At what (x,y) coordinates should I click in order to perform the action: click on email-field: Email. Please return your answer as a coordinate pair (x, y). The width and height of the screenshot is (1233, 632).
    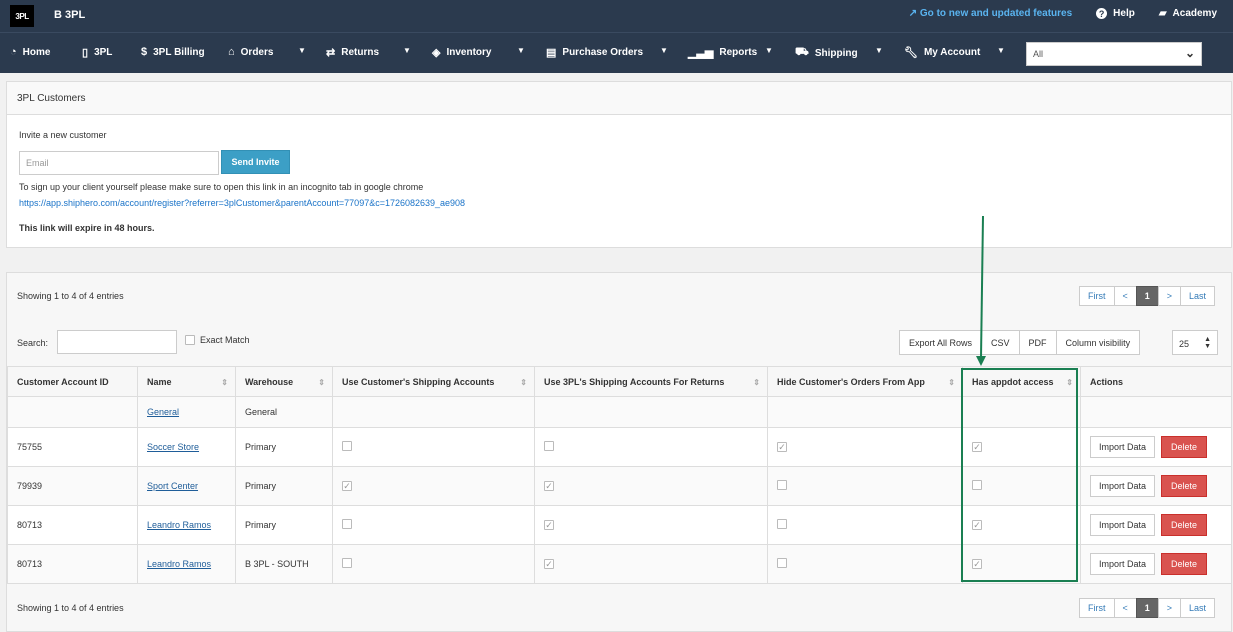
    Looking at the image, I should click on (119, 163).